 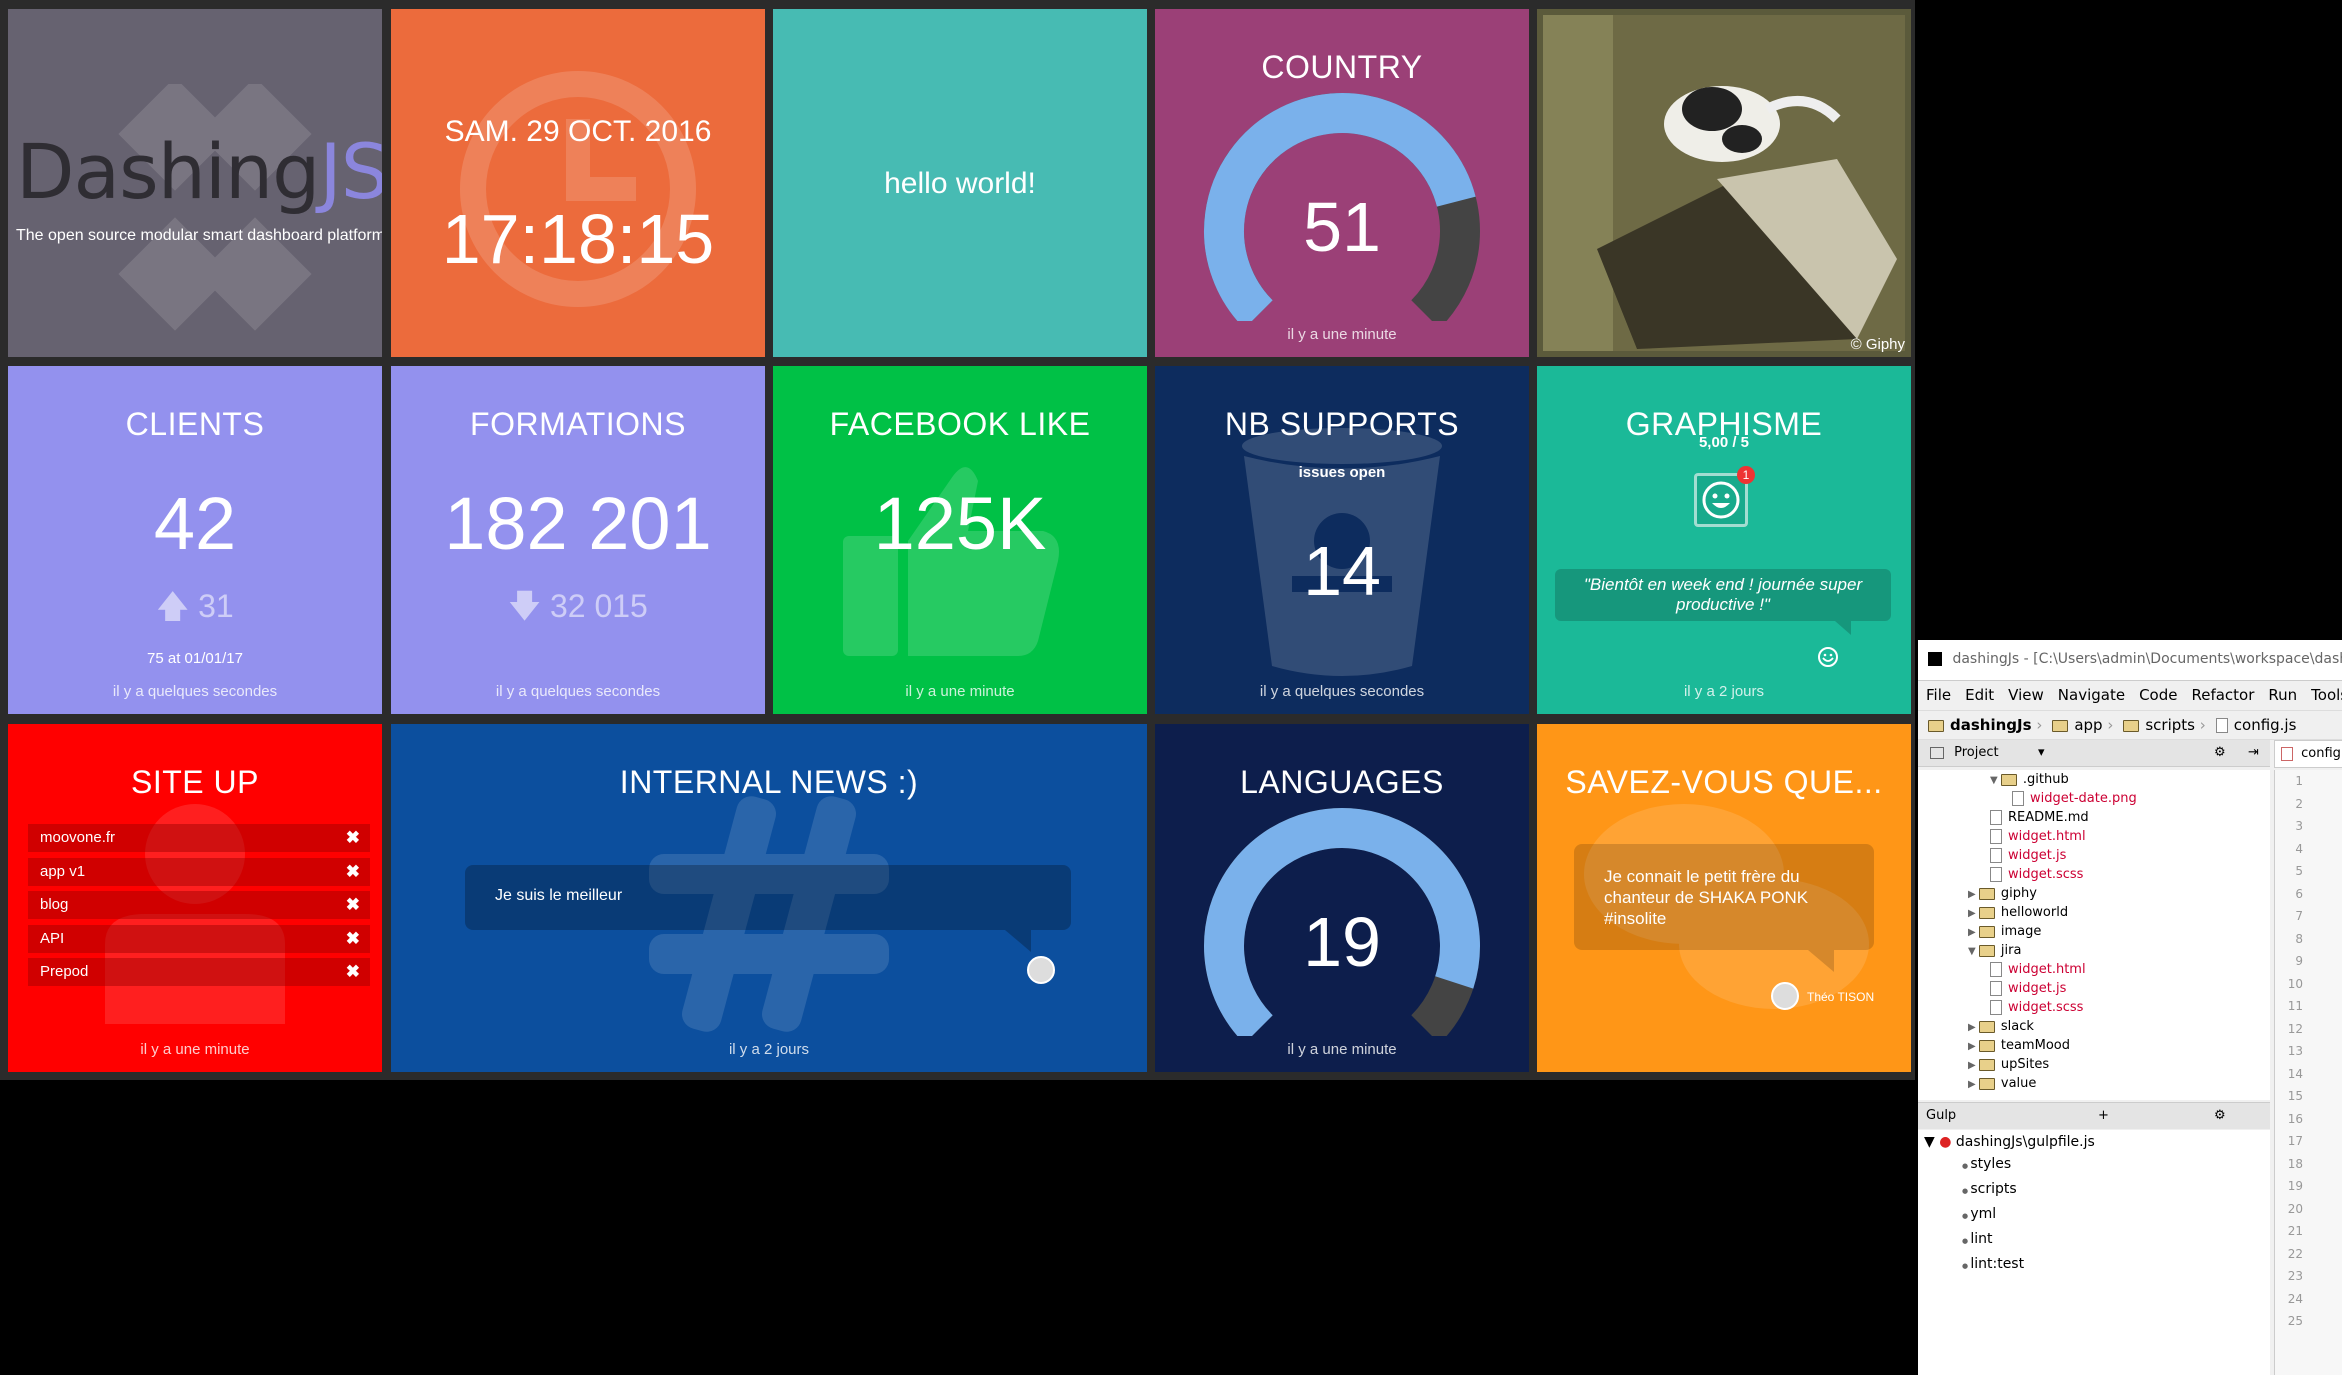 What do you see at coordinates (2094, 931) in the screenshot?
I see `tree-item: ▶ image` at bounding box center [2094, 931].